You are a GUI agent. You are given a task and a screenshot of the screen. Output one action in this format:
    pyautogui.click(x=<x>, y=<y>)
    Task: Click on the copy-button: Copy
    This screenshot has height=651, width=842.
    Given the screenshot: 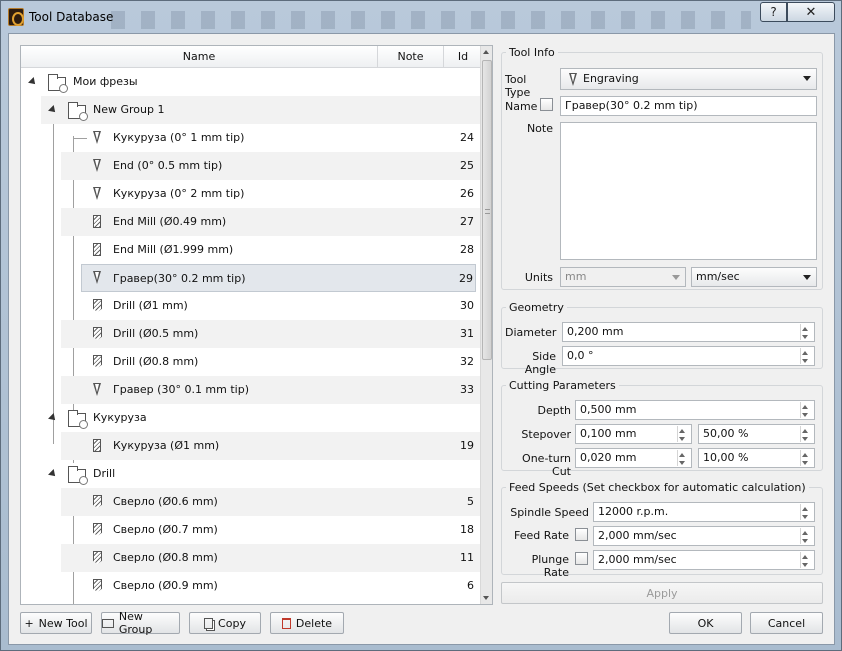 What is the action you would take?
    pyautogui.click(x=225, y=623)
    